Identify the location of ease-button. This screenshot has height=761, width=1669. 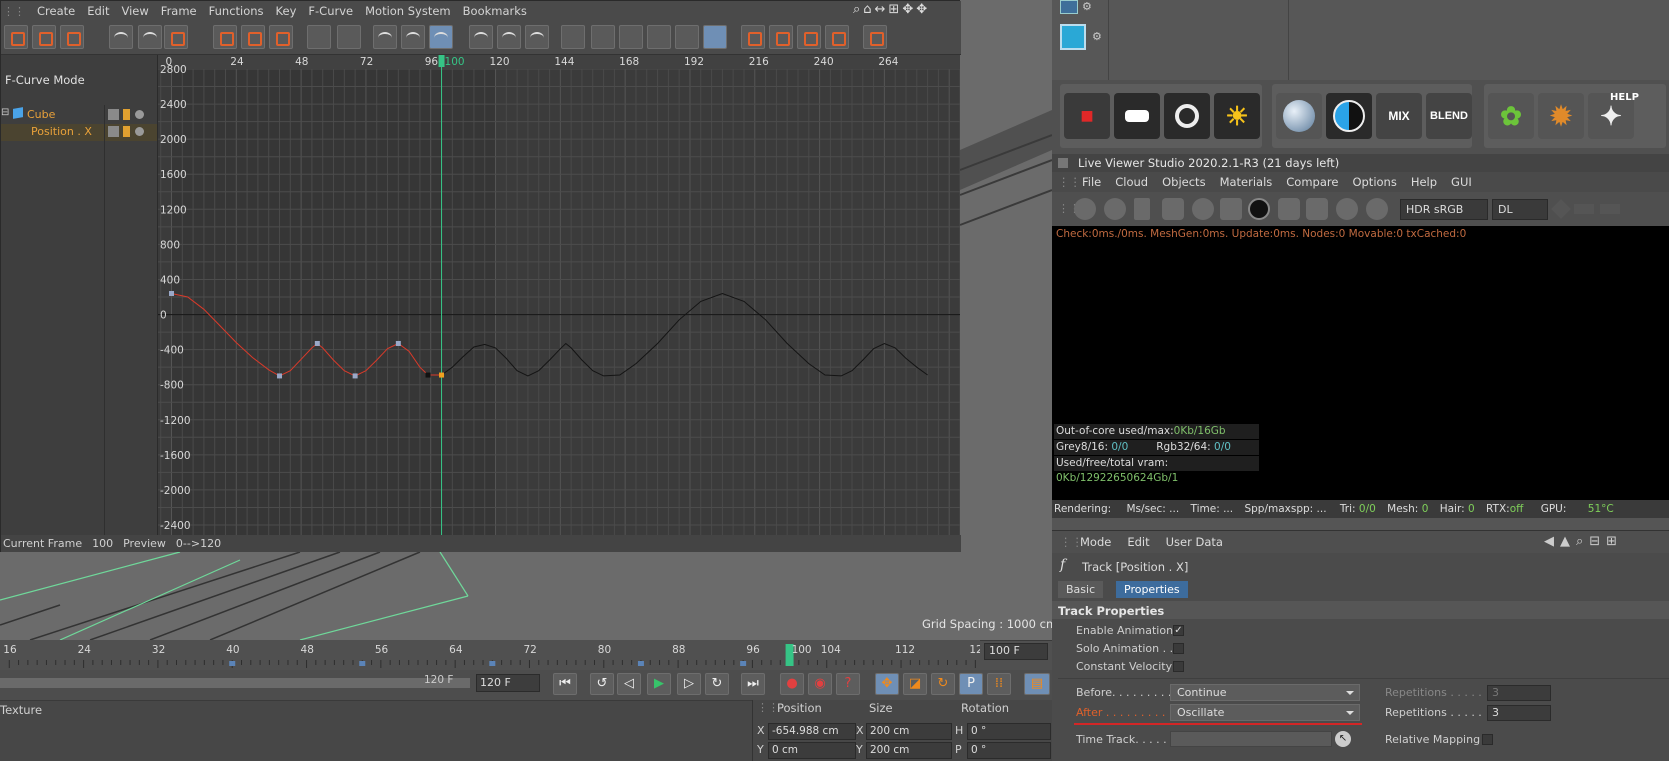
(537, 37).